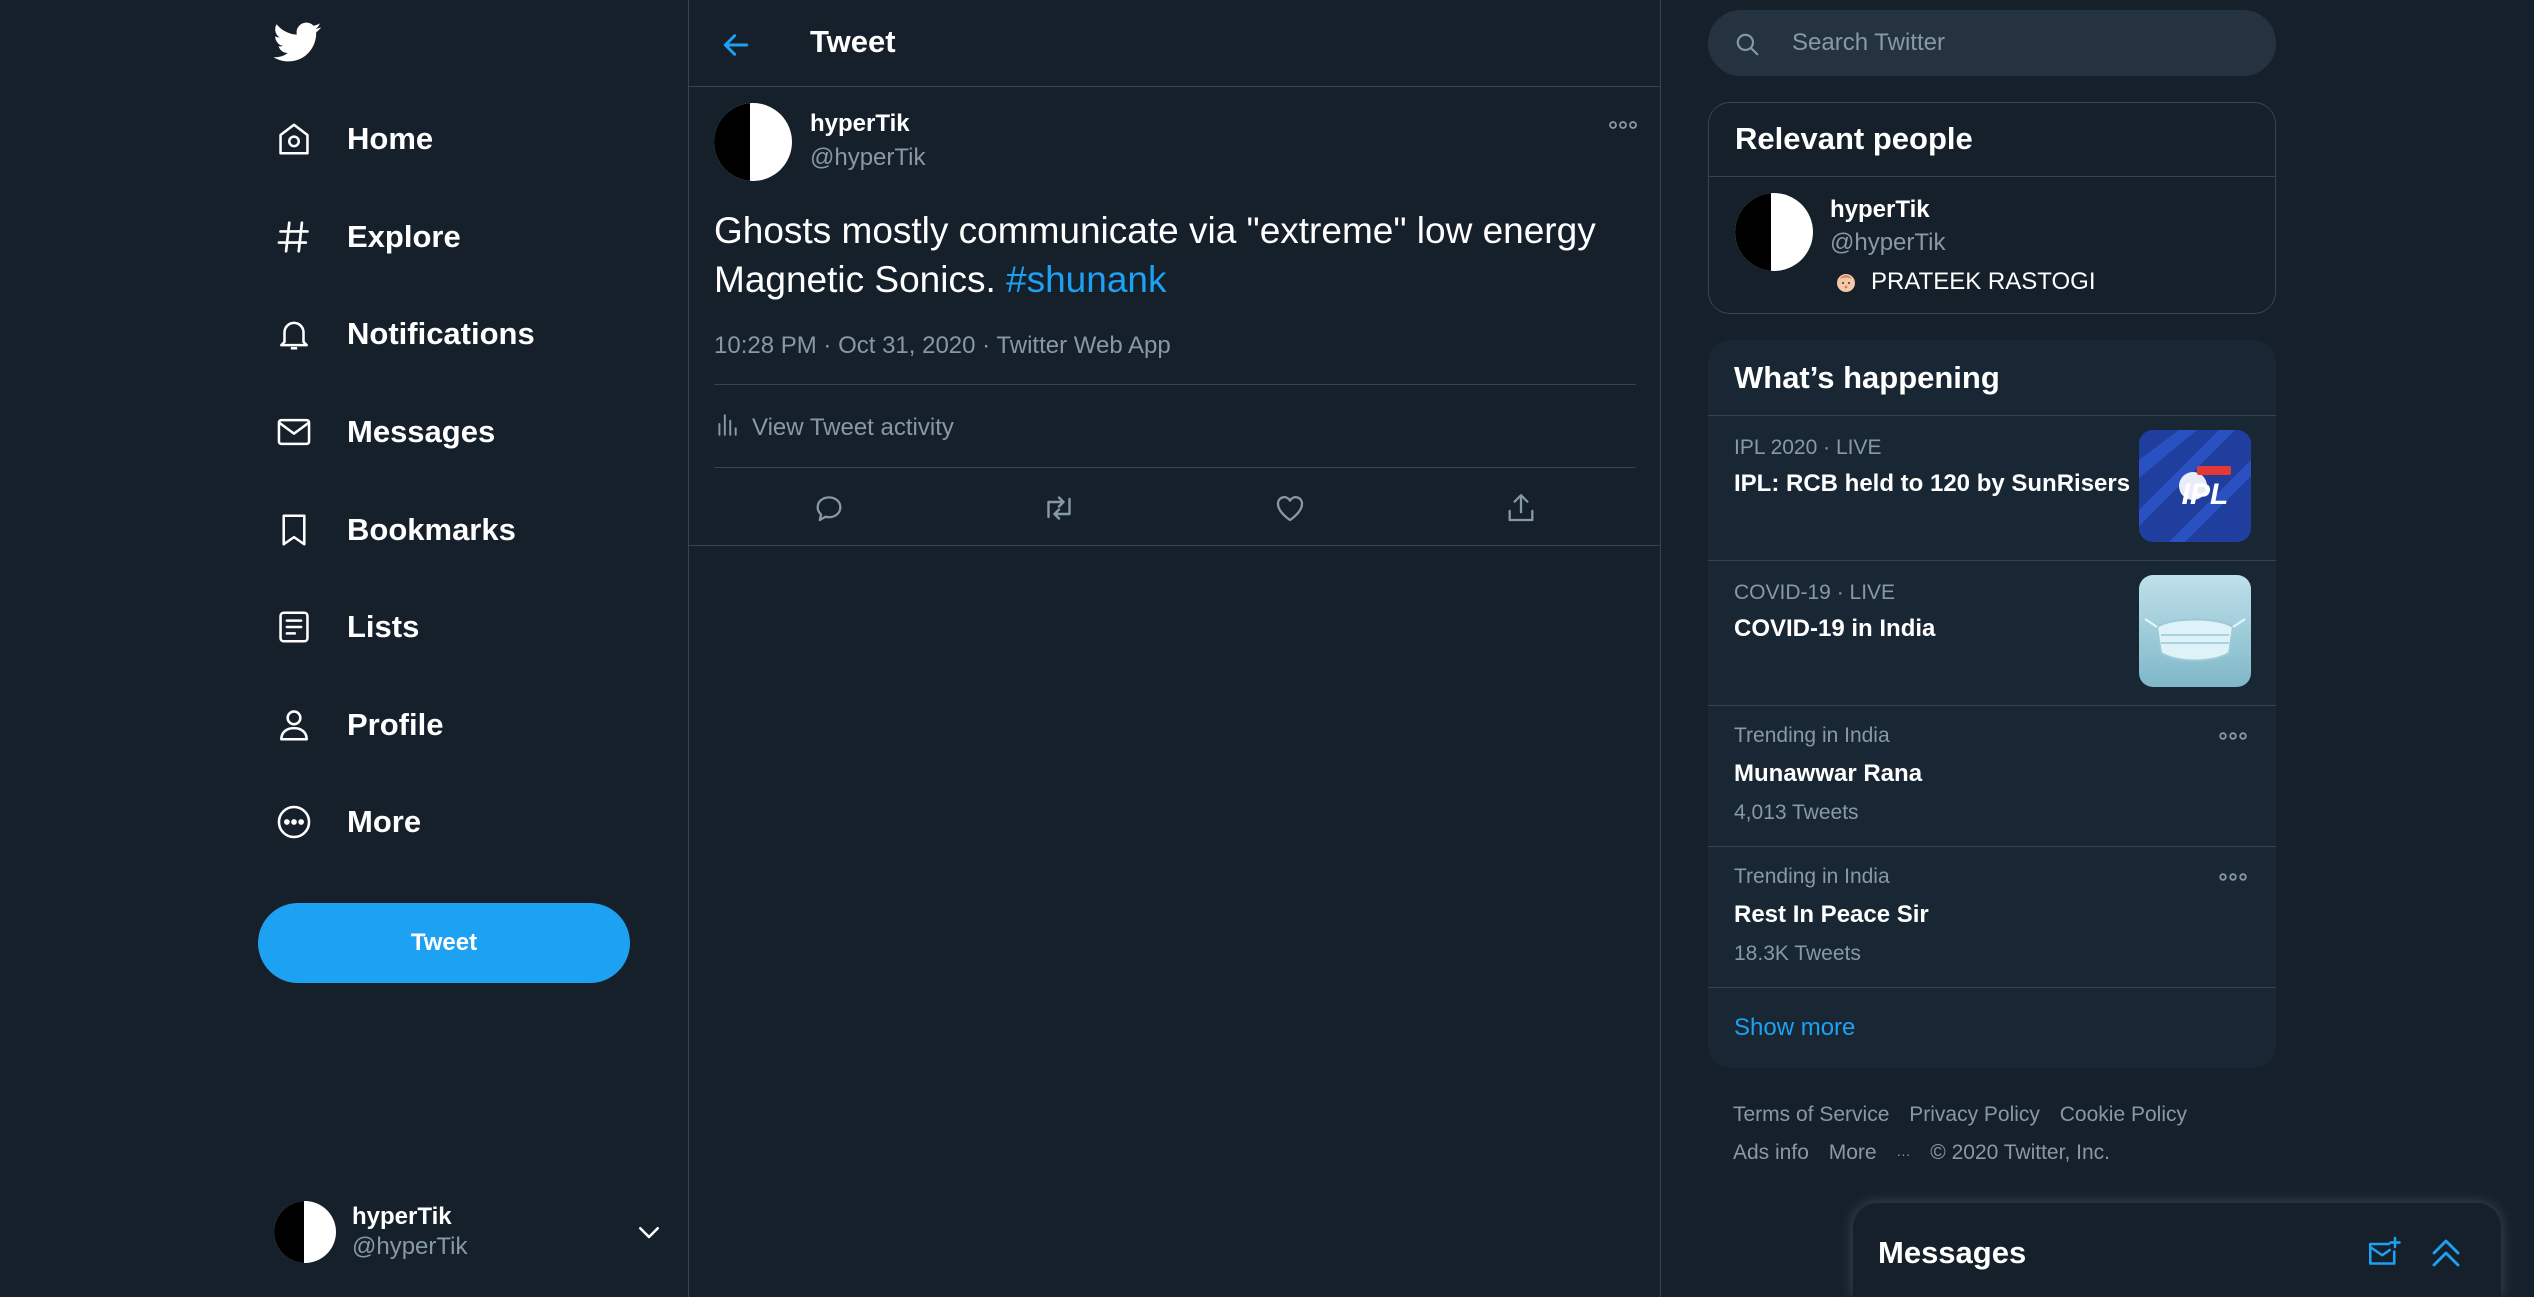  What do you see at coordinates (1854, 138) in the screenshot?
I see `relevant-people-title: Relevant people` at bounding box center [1854, 138].